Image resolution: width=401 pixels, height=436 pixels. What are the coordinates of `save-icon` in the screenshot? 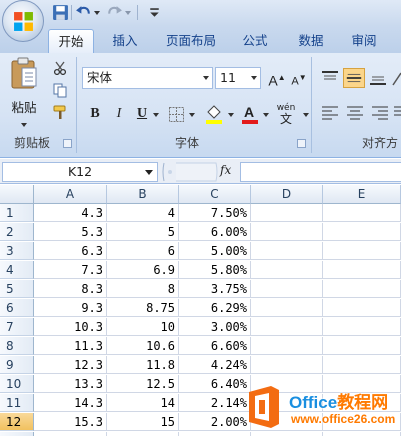 It's located at (60, 12).